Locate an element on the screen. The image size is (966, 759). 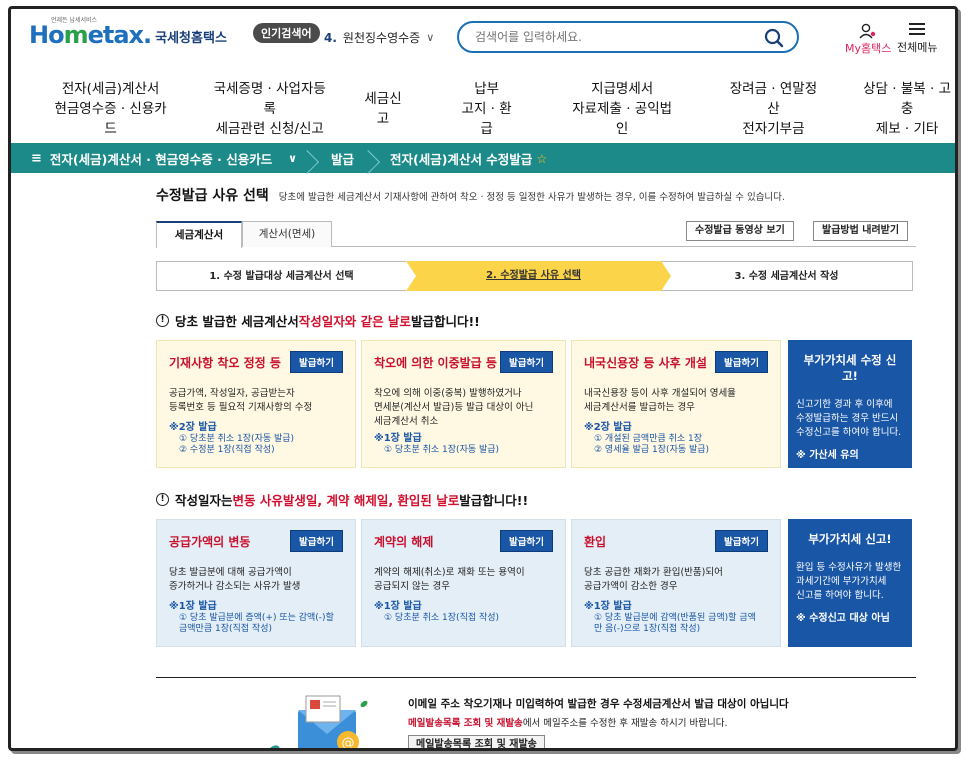
notice-title: 부가가치세 수정 신고! is located at coordinates (850, 368).